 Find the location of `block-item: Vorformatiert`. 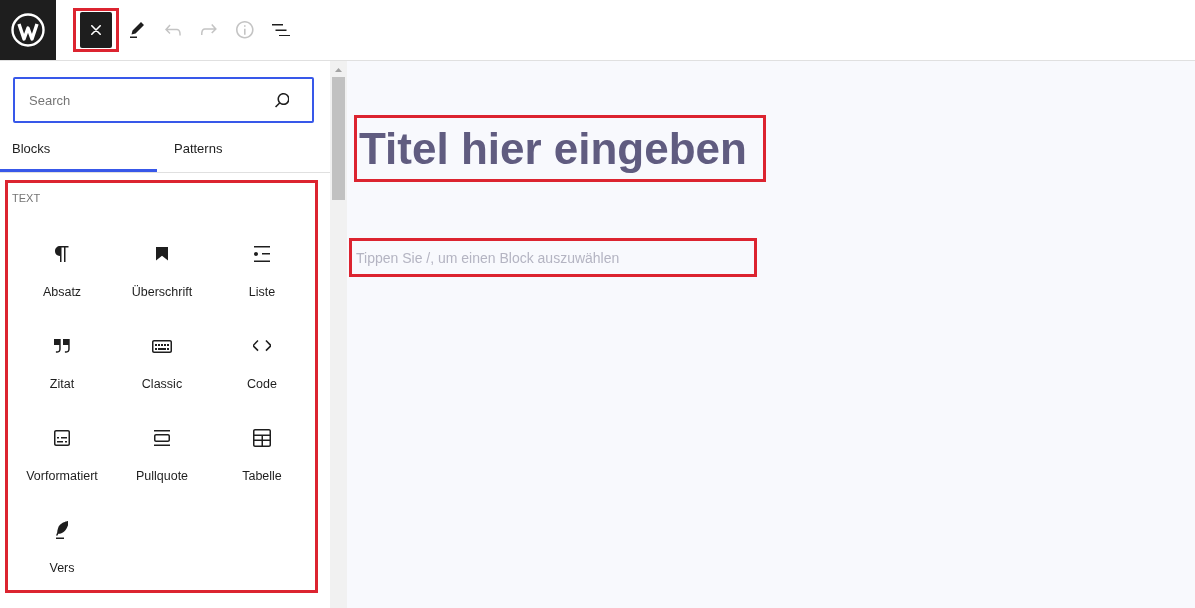

block-item: Vorformatiert is located at coordinates (62, 452).